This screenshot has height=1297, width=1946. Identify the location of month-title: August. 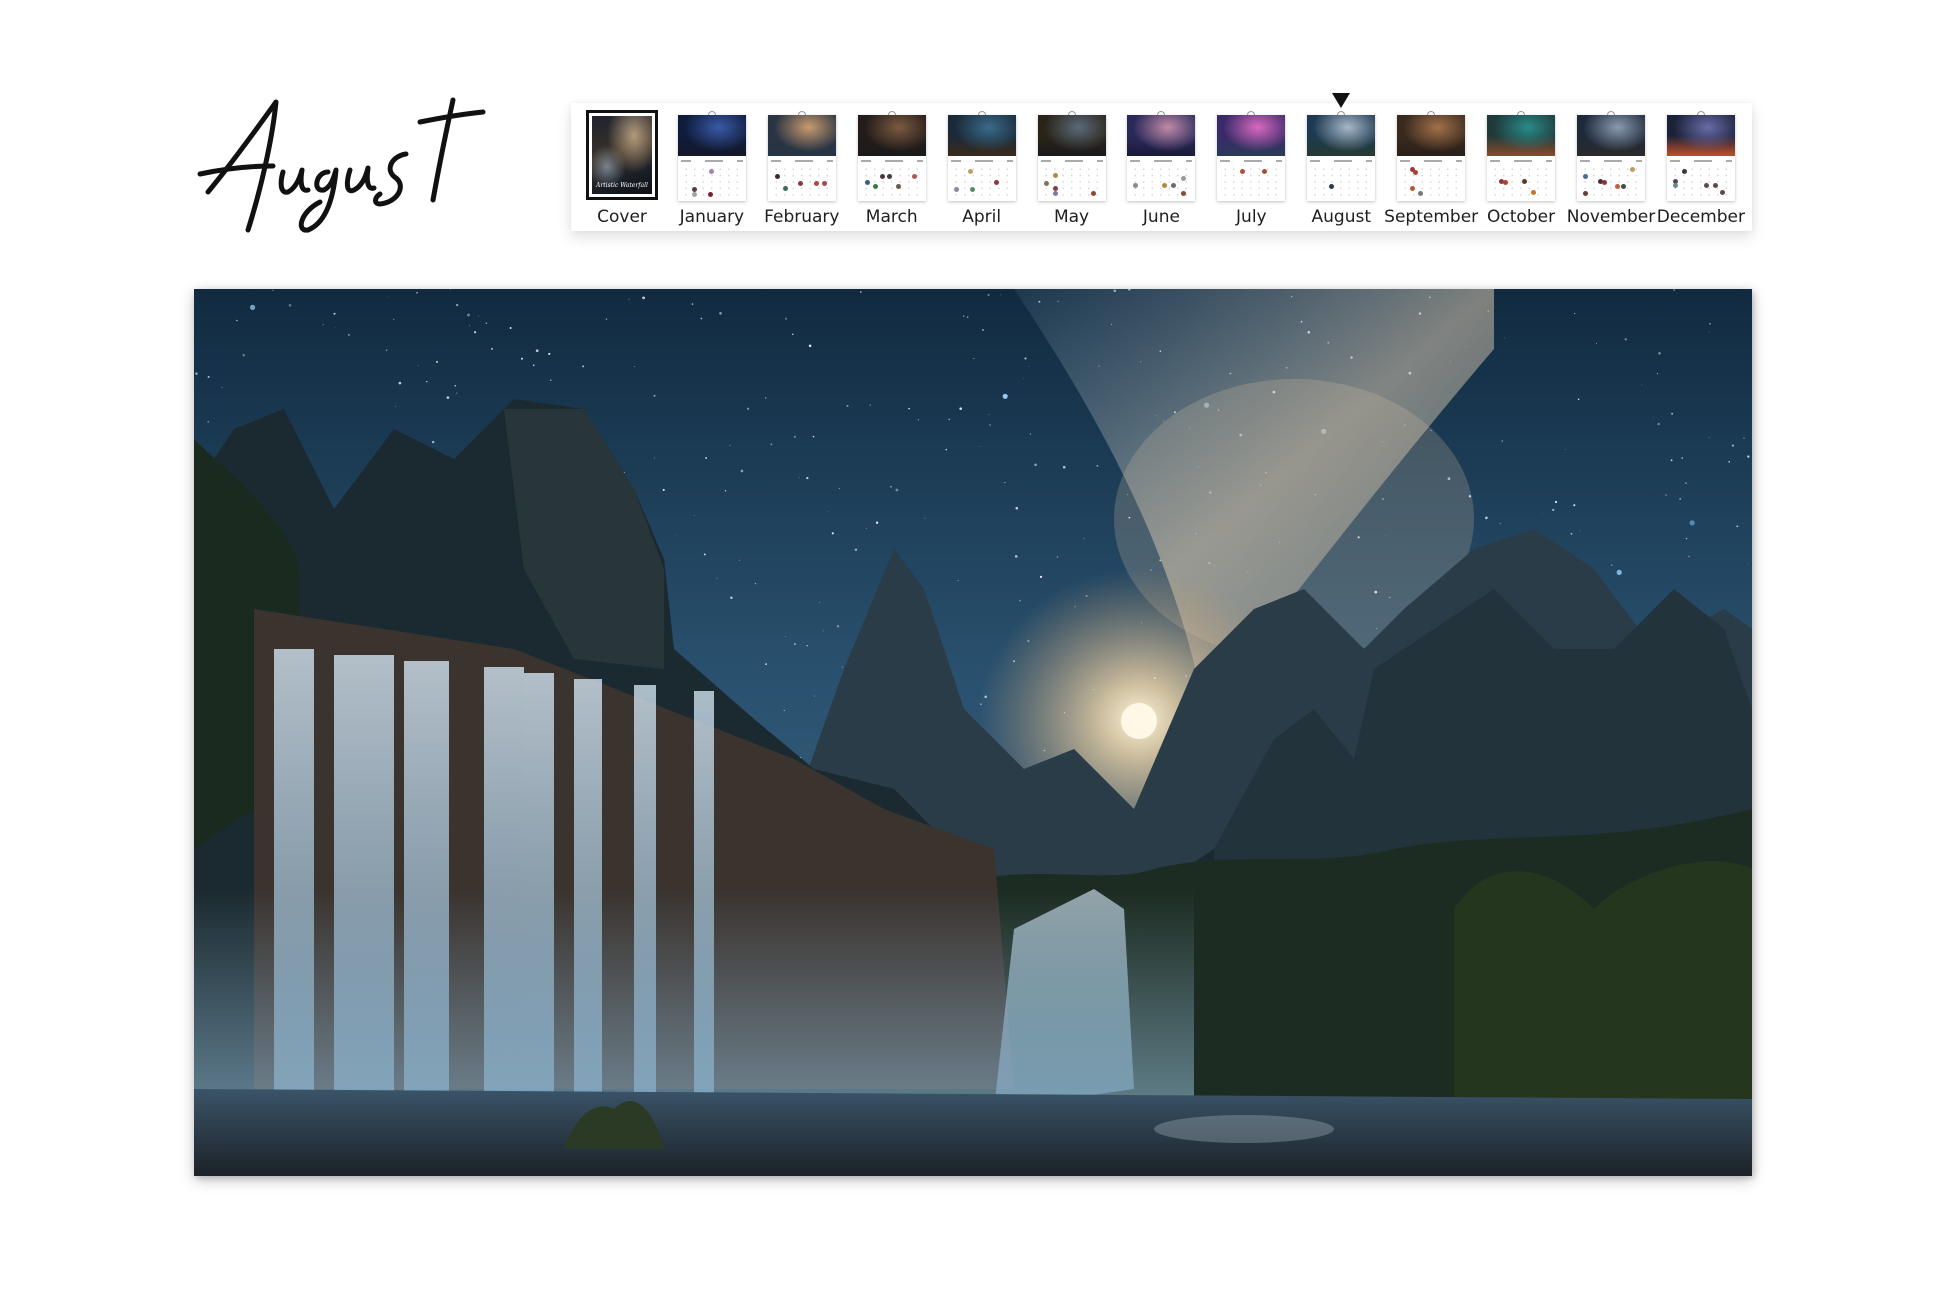
(338, 162).